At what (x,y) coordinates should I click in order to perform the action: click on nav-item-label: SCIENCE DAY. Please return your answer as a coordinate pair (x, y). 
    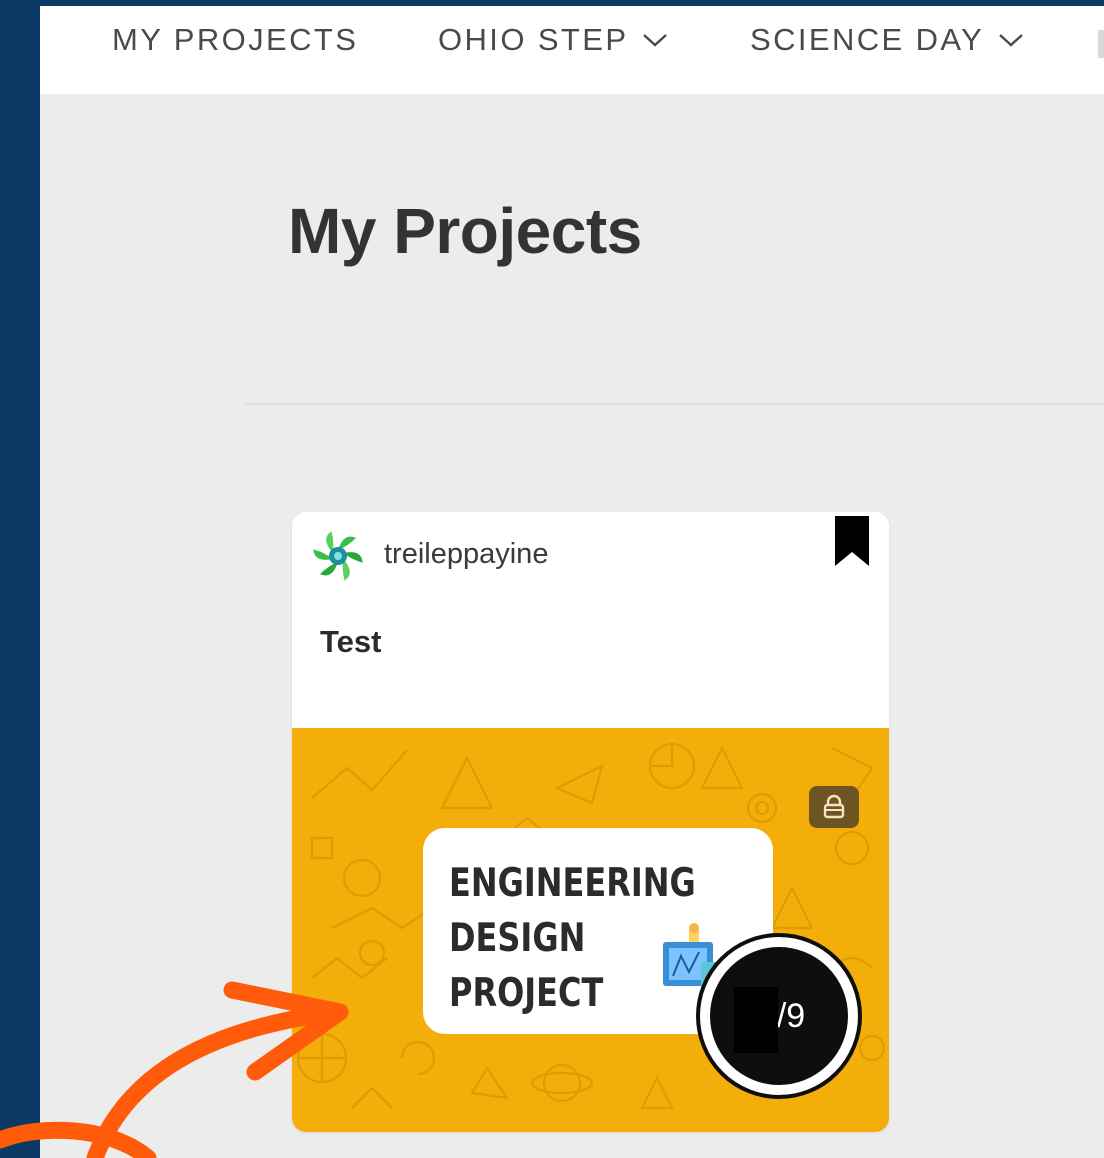
    Looking at the image, I should click on (867, 39).